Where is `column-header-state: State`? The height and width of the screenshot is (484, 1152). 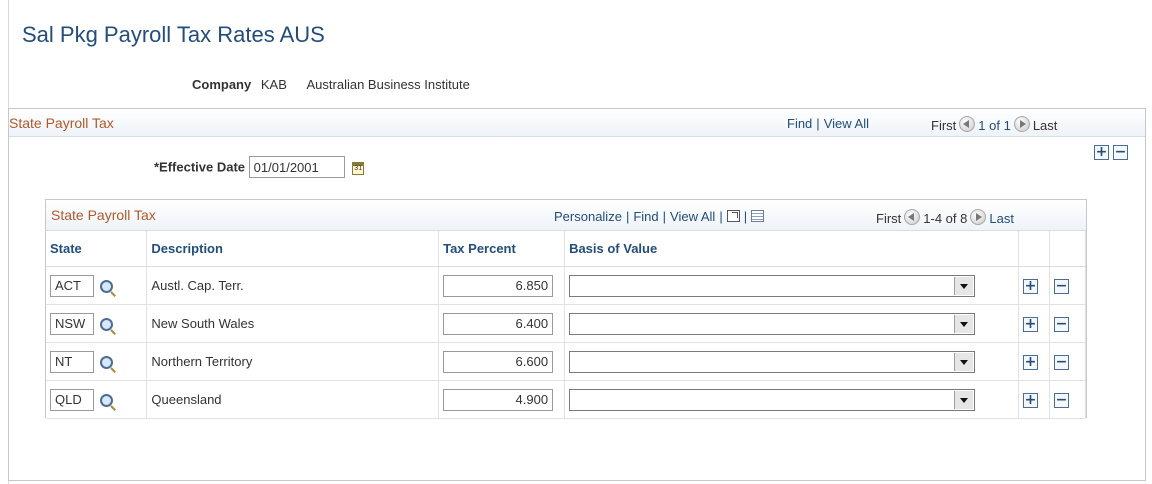 column-header-state: State is located at coordinates (97, 249).